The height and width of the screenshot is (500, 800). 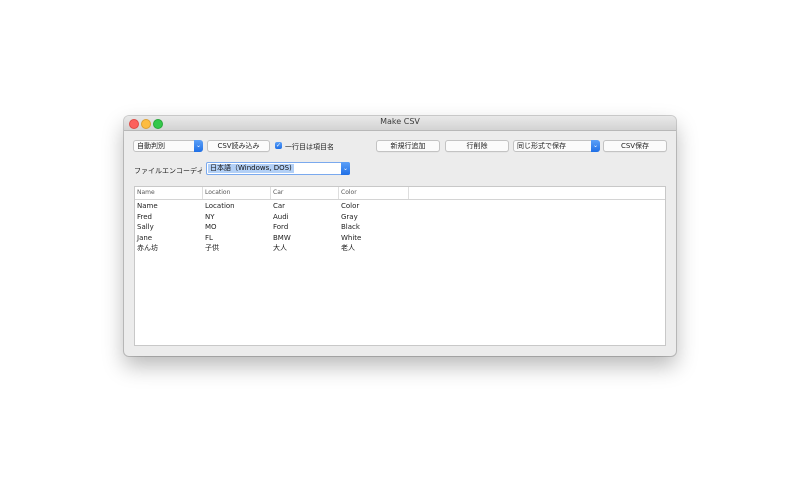 What do you see at coordinates (279, 227) in the screenshot?
I see `table-cell: Ford` at bounding box center [279, 227].